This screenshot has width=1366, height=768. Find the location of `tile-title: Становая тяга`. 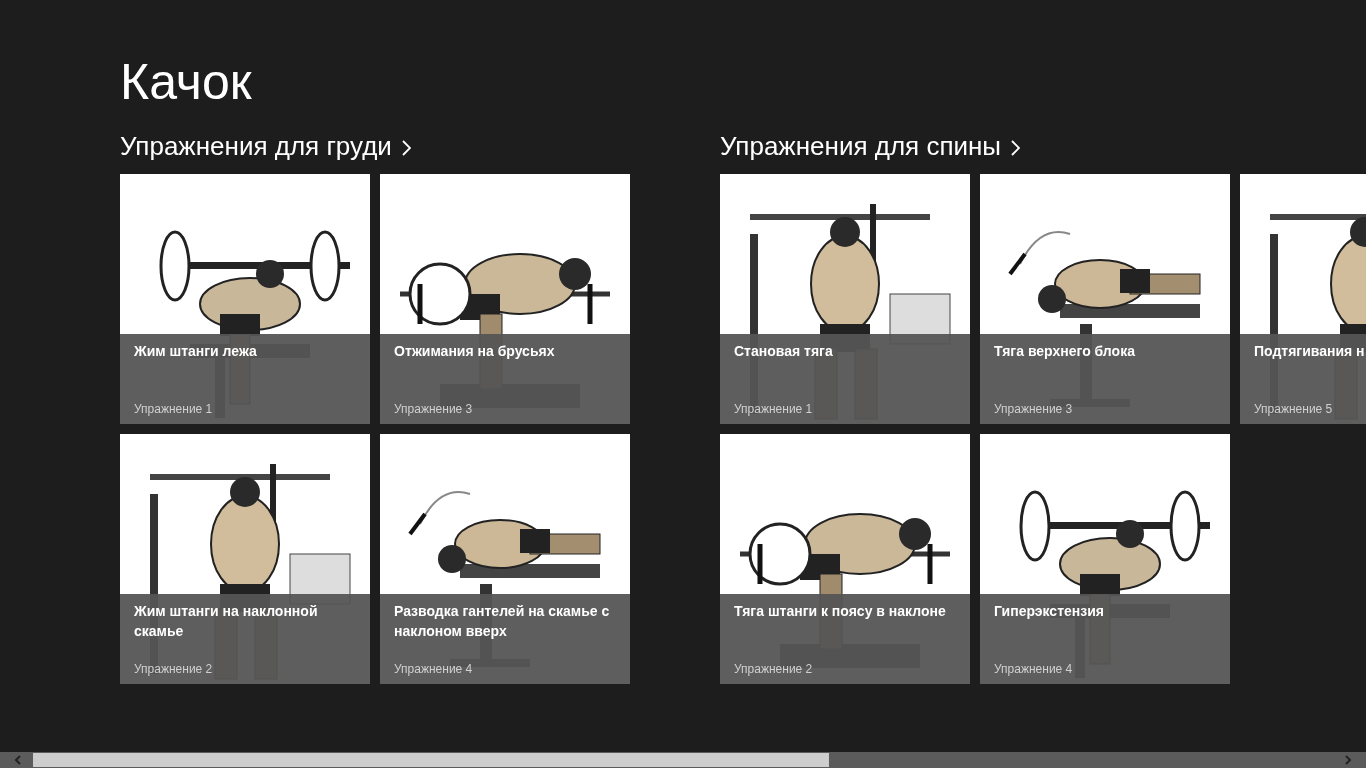

tile-title: Становая тяга is located at coordinates (783, 351).